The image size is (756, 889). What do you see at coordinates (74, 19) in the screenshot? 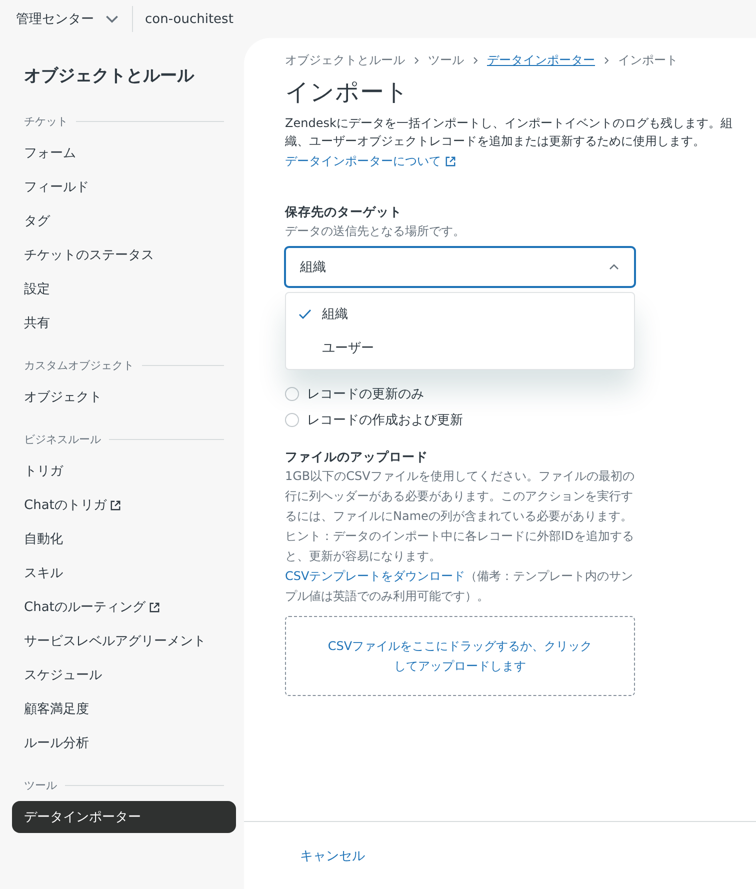
I see `product-menu: 管理センター` at bounding box center [74, 19].